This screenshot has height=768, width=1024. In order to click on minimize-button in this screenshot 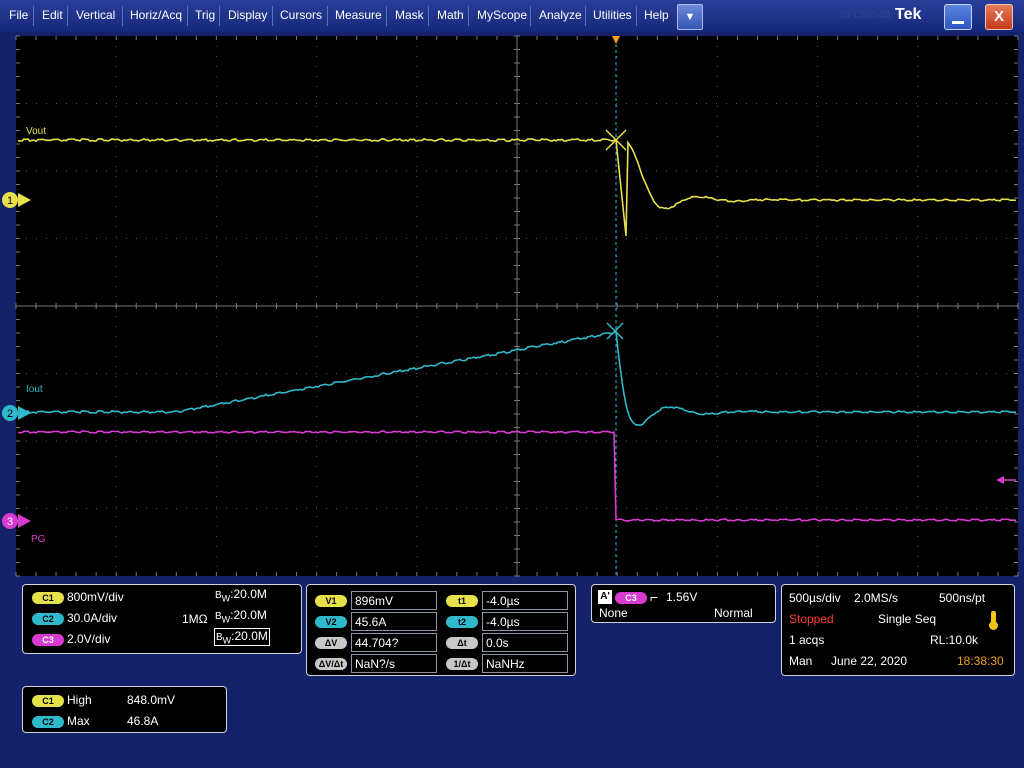, I will do `click(958, 17)`.